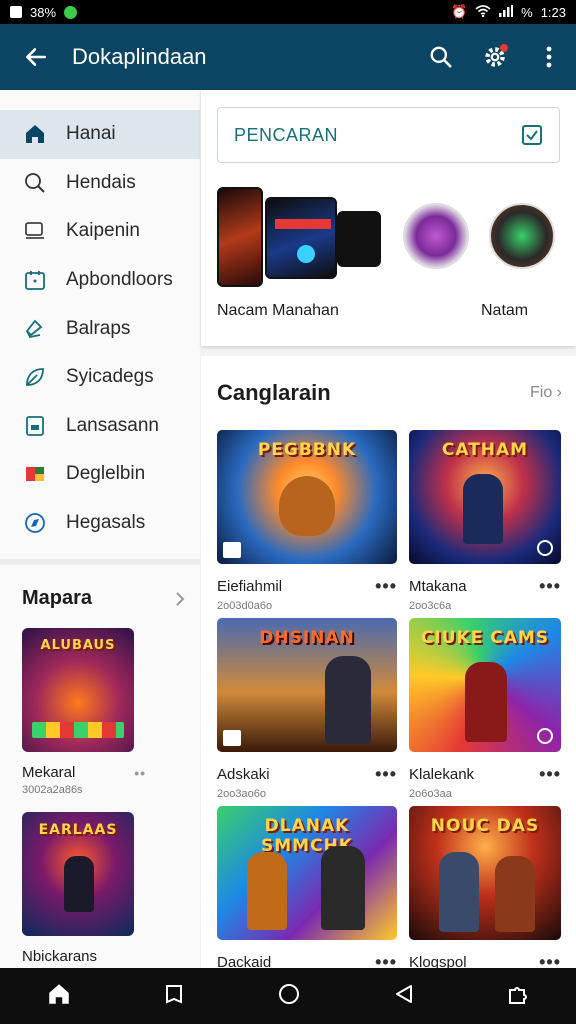 Image resolution: width=576 pixels, height=1024 pixels. I want to click on recents-button, so click(174, 996).